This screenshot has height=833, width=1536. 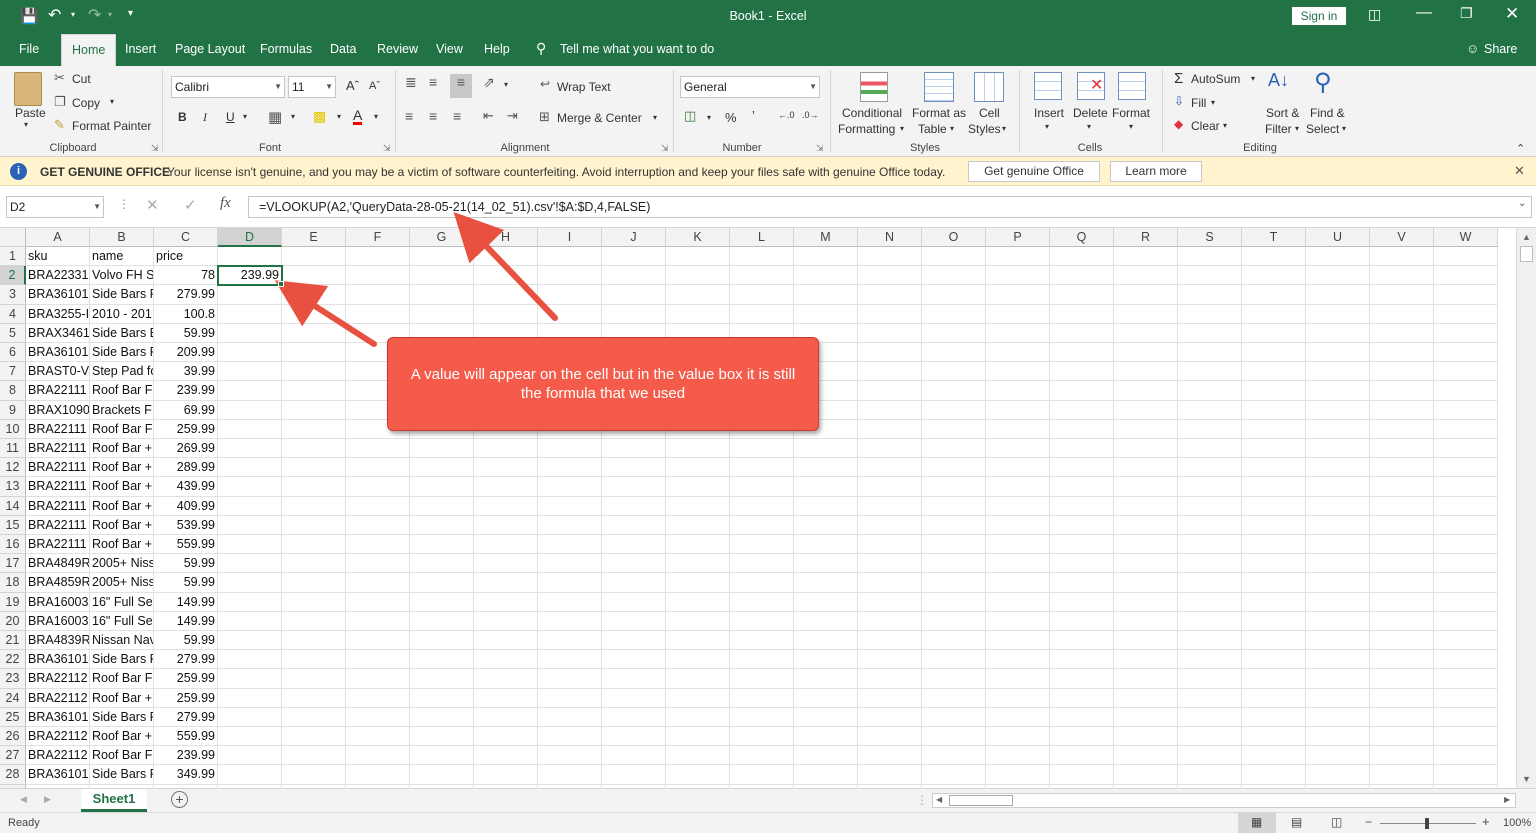 I want to click on arrow-to-formula-bar, so click(x=505, y=266).